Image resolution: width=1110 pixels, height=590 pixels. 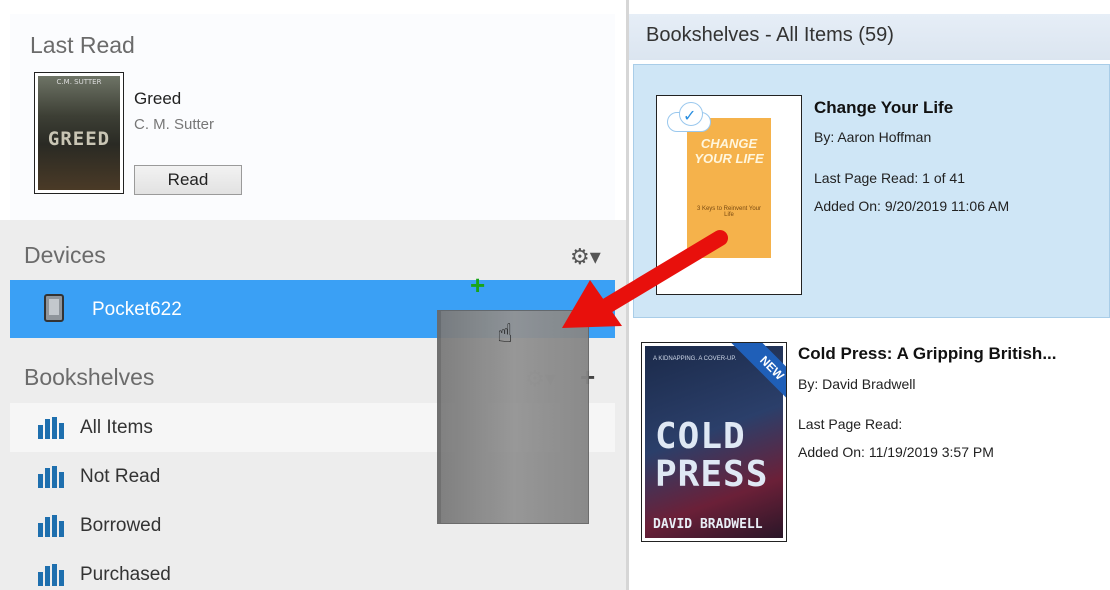 I want to click on cloud-check-icon: ✓, so click(x=689, y=118).